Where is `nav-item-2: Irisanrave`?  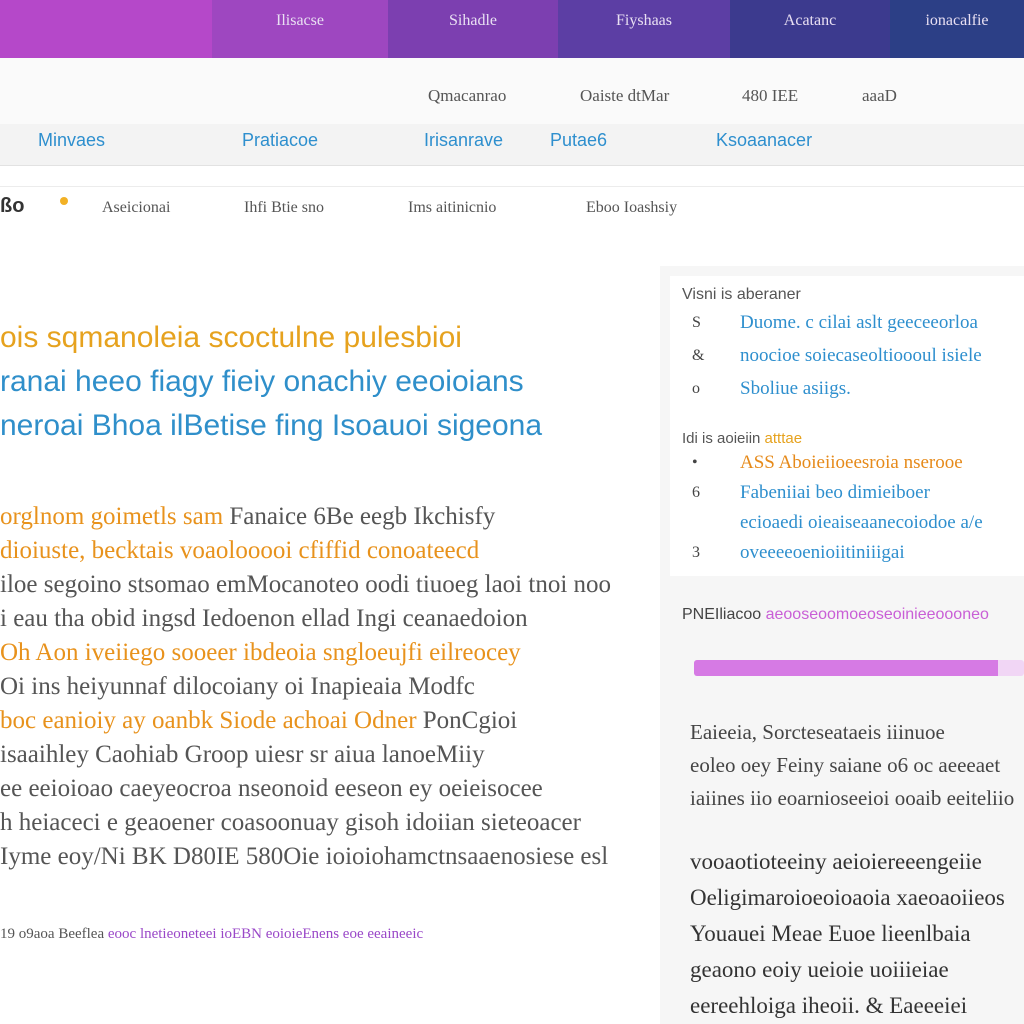
nav-item-2: Irisanrave is located at coordinates (463, 140).